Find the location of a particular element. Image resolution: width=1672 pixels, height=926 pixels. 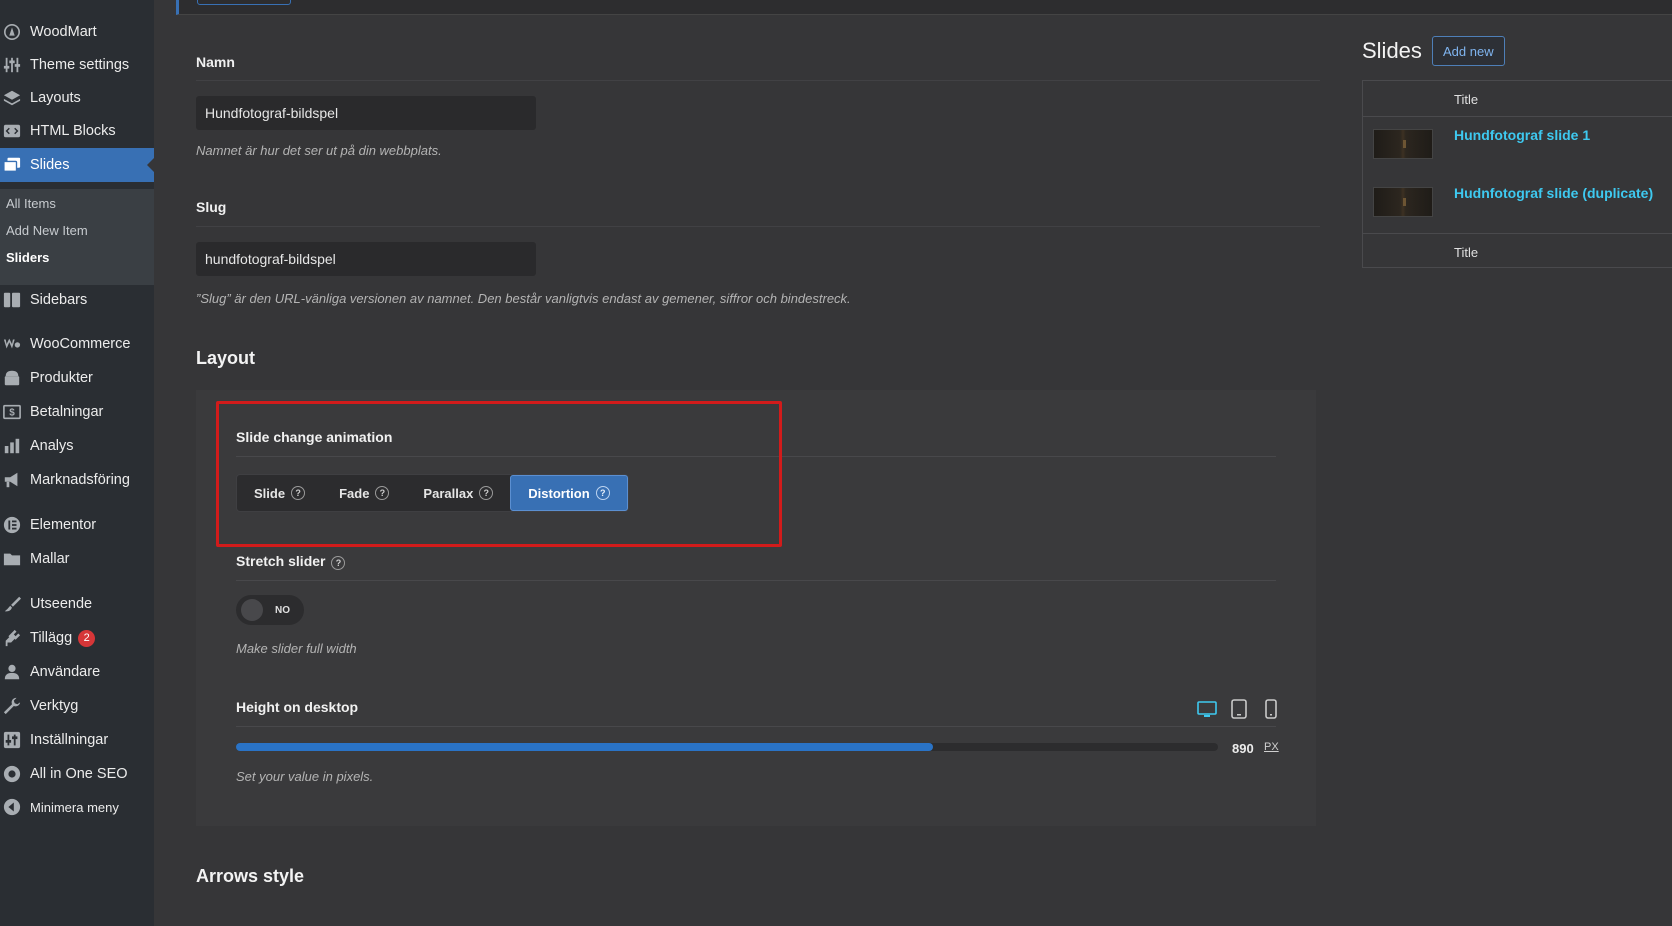

sidebar-item-label: Inställningar is located at coordinates (69, 740).